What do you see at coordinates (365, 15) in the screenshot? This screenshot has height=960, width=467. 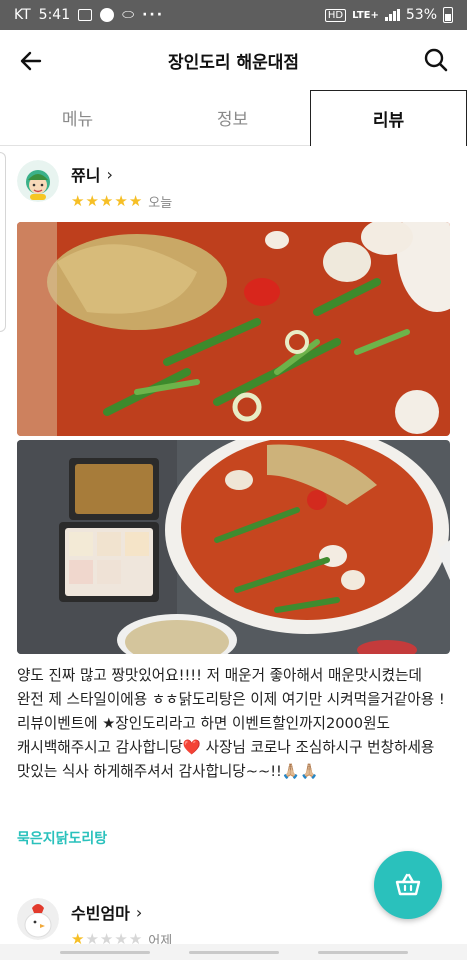 I see `network-label: LTE+` at bounding box center [365, 15].